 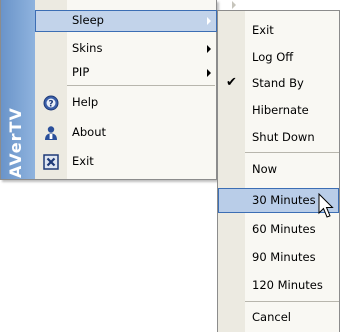 I want to click on sleep-item-hibernate: Hibernate, so click(x=278, y=110).